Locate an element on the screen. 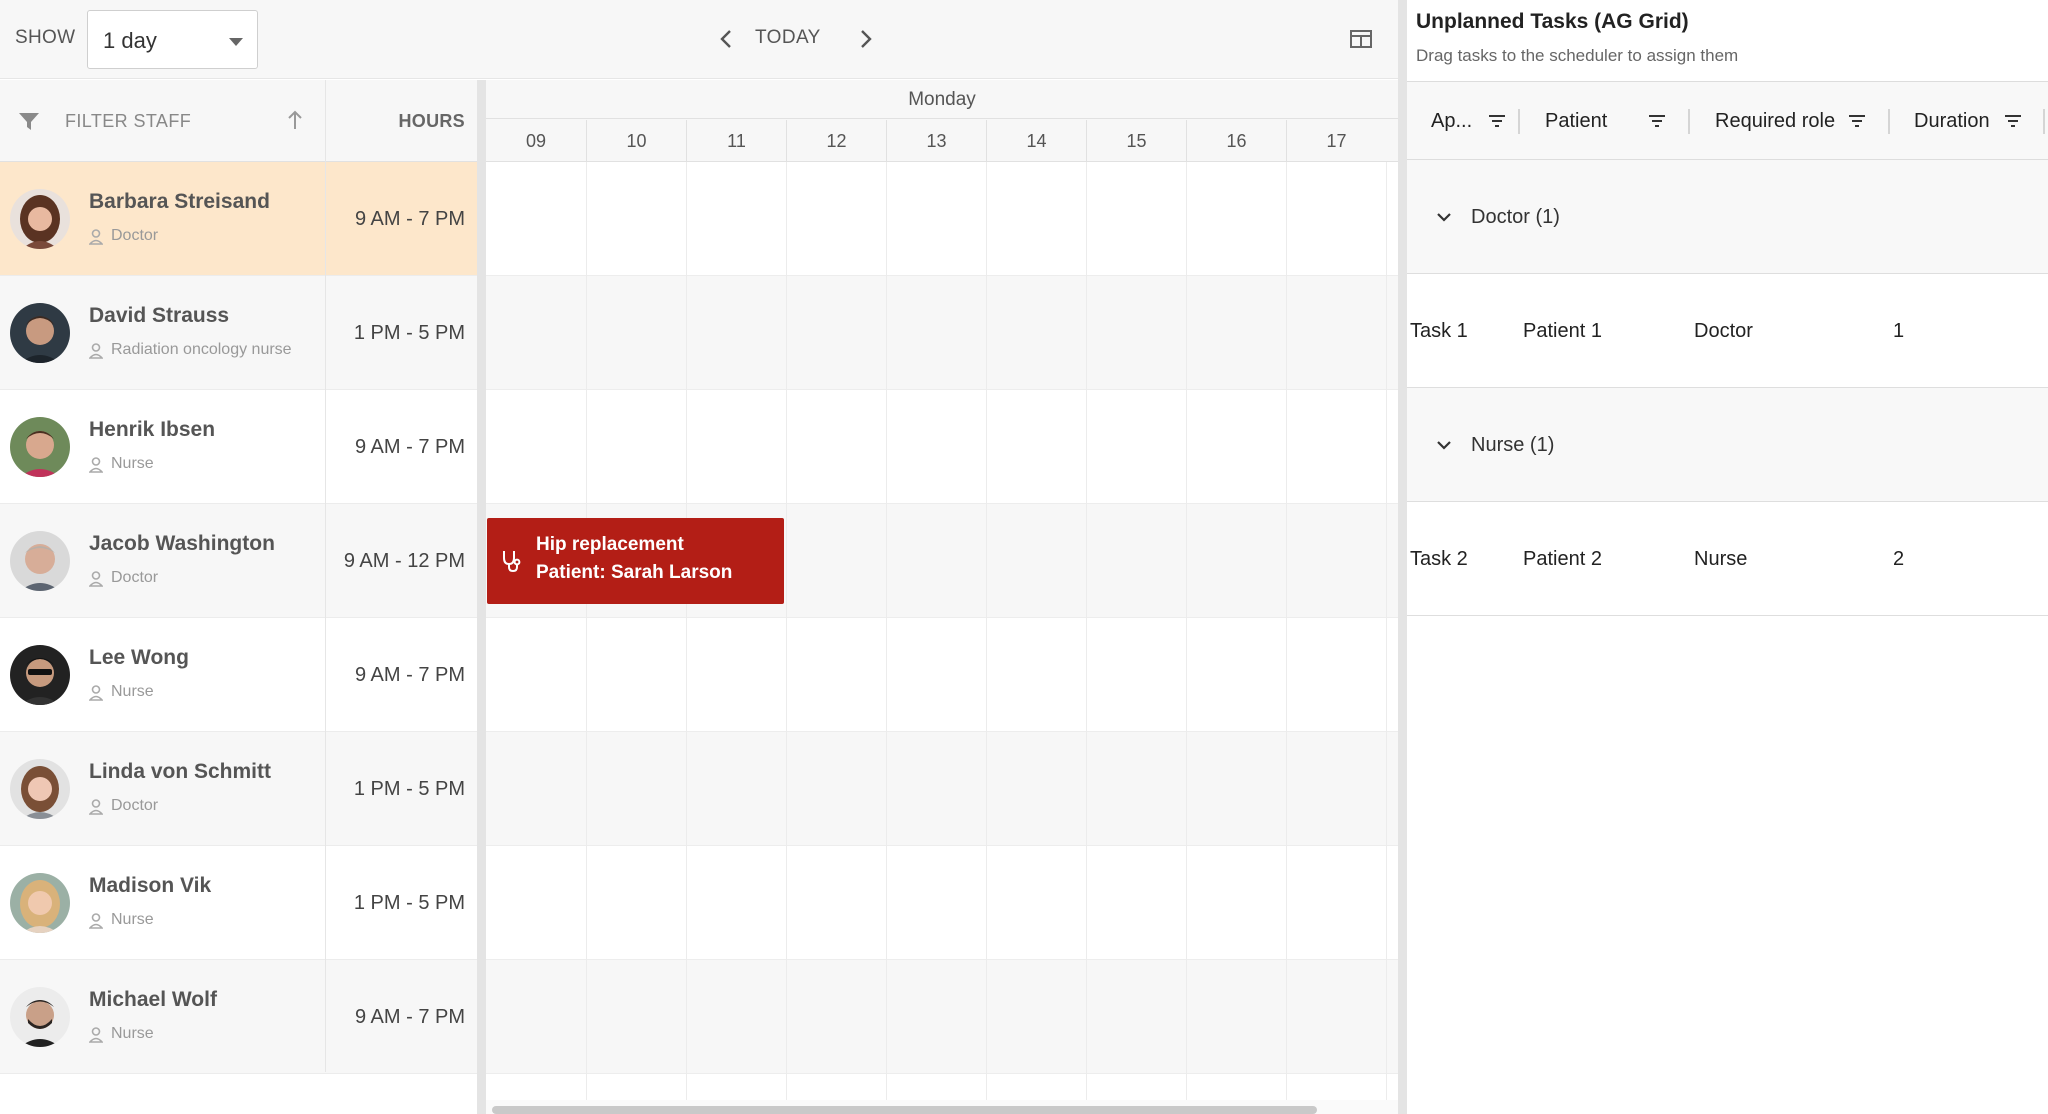 The image size is (2048, 1114). group-row-nurse: Nurse (1) is located at coordinates (1727, 445).